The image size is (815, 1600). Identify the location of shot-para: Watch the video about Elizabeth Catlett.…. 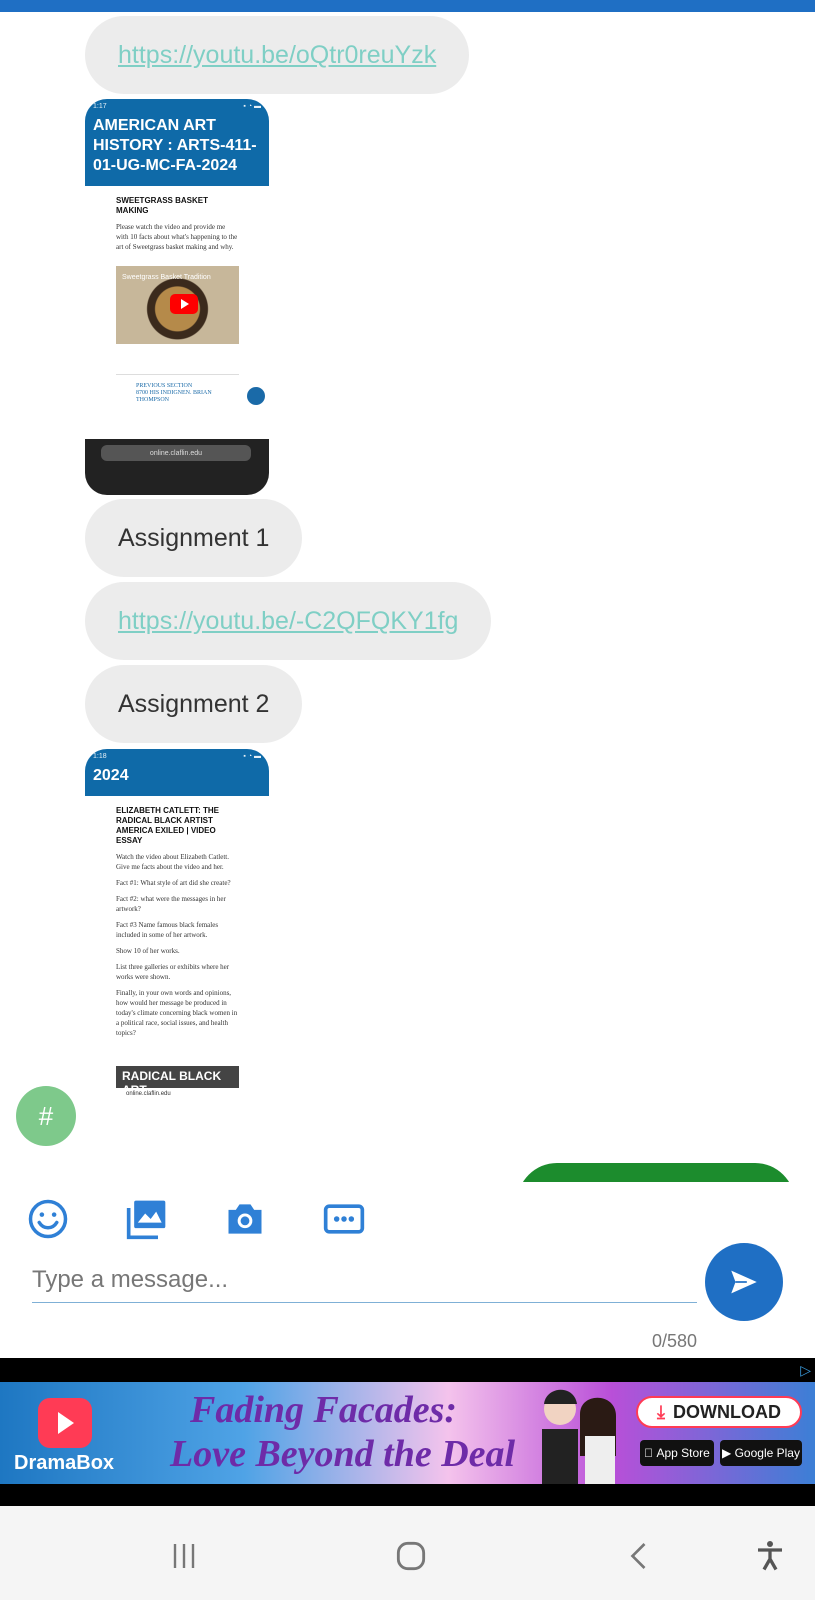
(172, 862).